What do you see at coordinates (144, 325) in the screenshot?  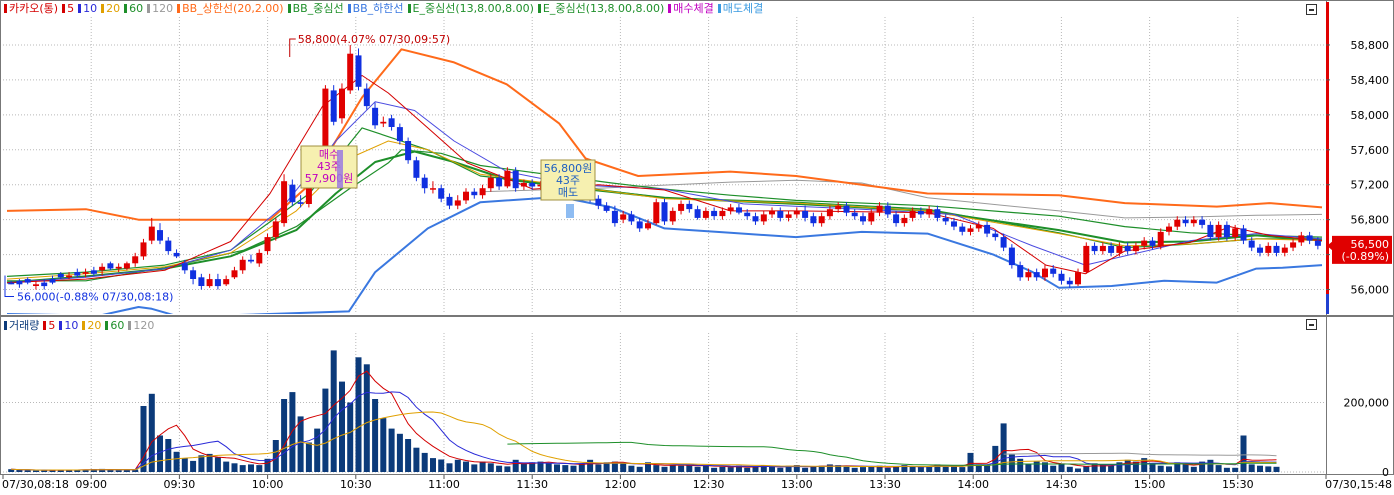 I see `legend-label: 120` at bounding box center [144, 325].